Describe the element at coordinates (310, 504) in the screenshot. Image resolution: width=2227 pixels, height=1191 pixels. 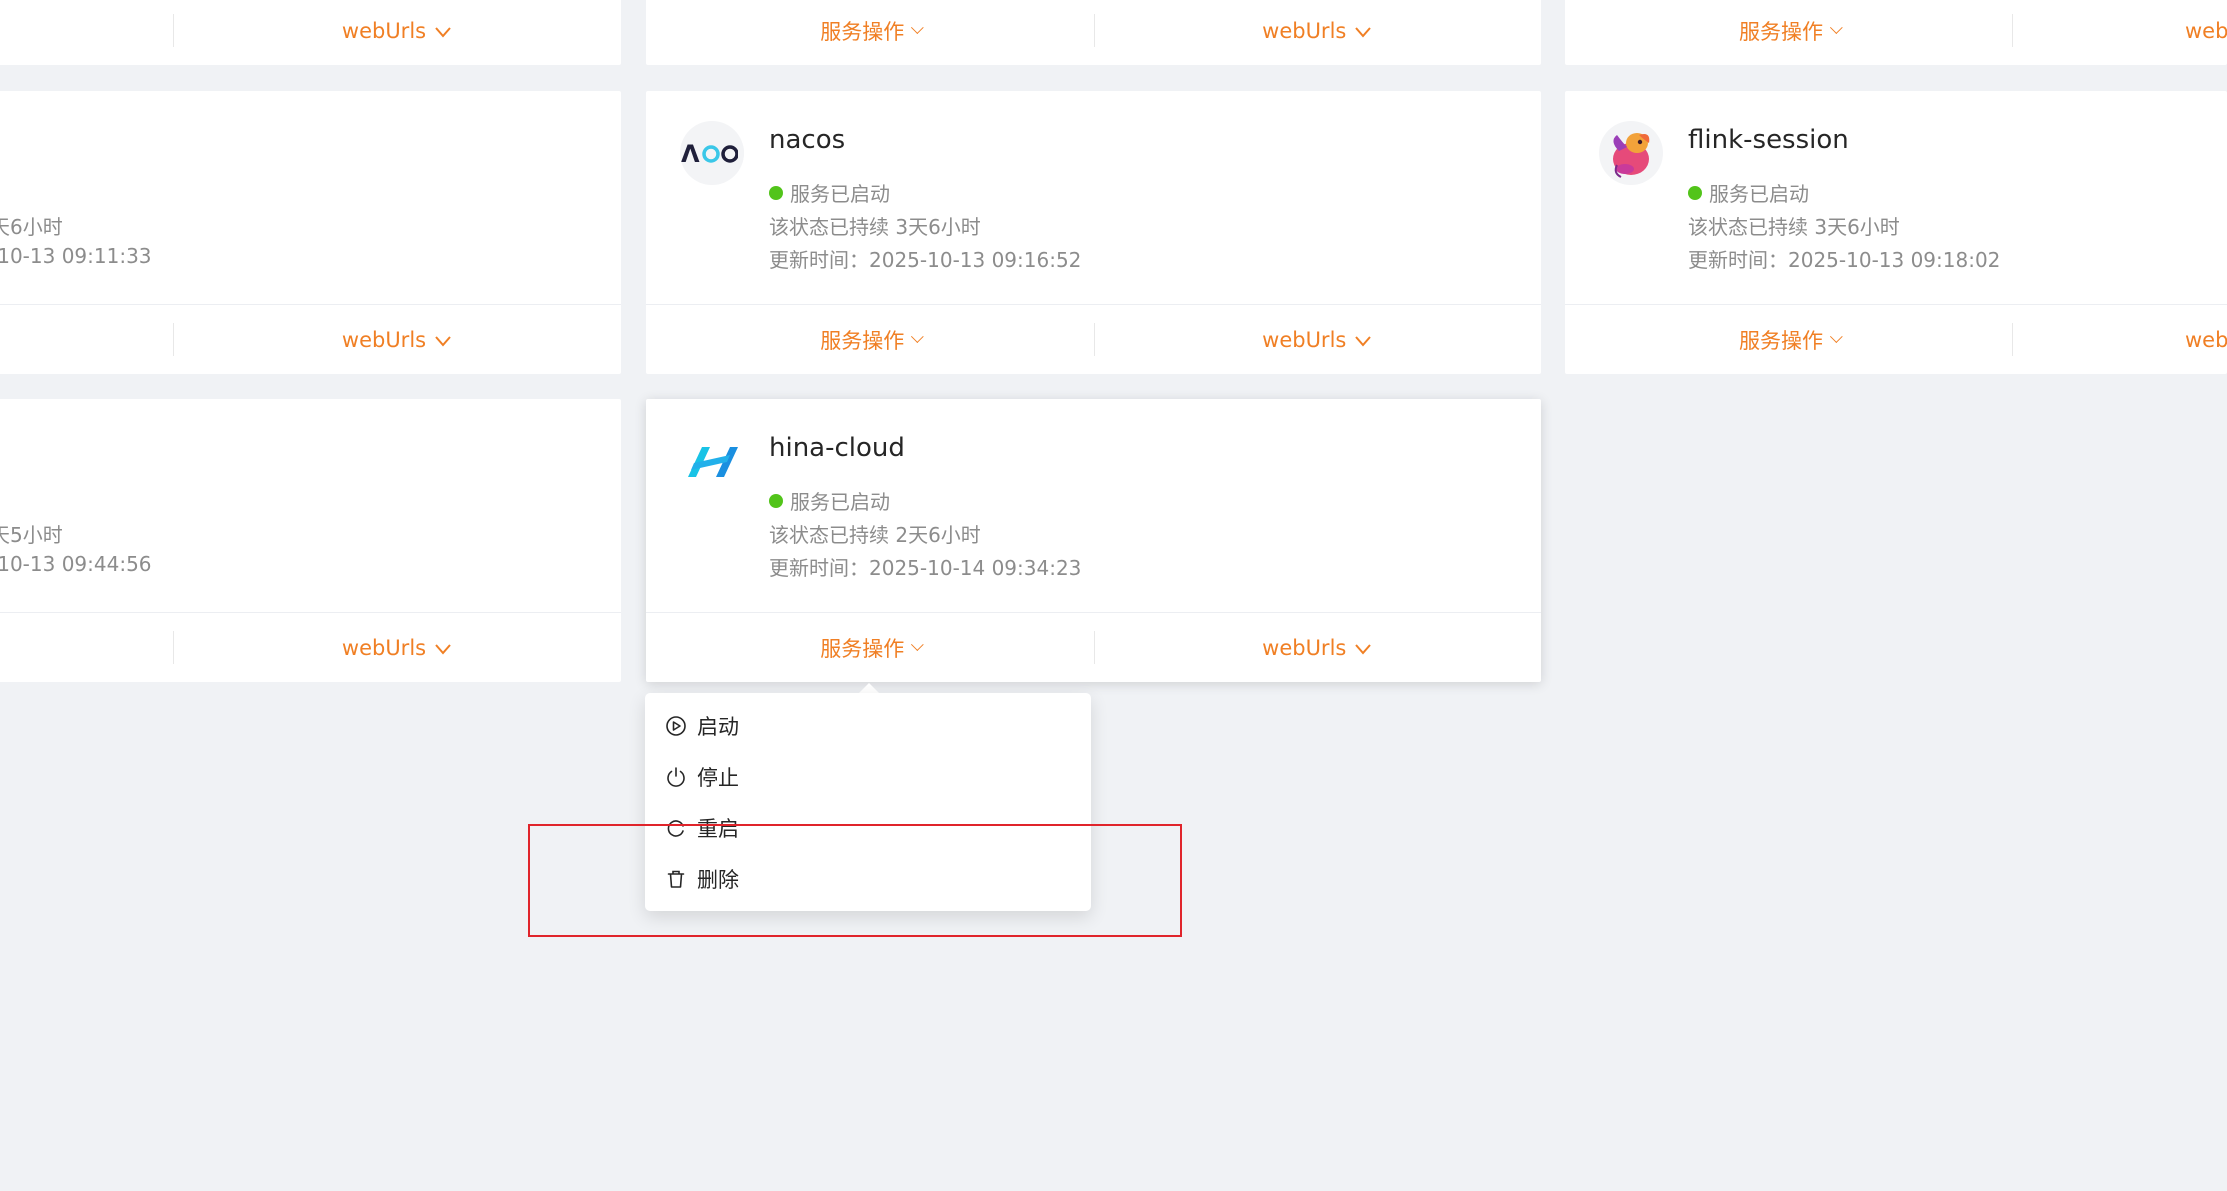
I see `card-body: 天5小时 -10-13 09:44:56` at that location.